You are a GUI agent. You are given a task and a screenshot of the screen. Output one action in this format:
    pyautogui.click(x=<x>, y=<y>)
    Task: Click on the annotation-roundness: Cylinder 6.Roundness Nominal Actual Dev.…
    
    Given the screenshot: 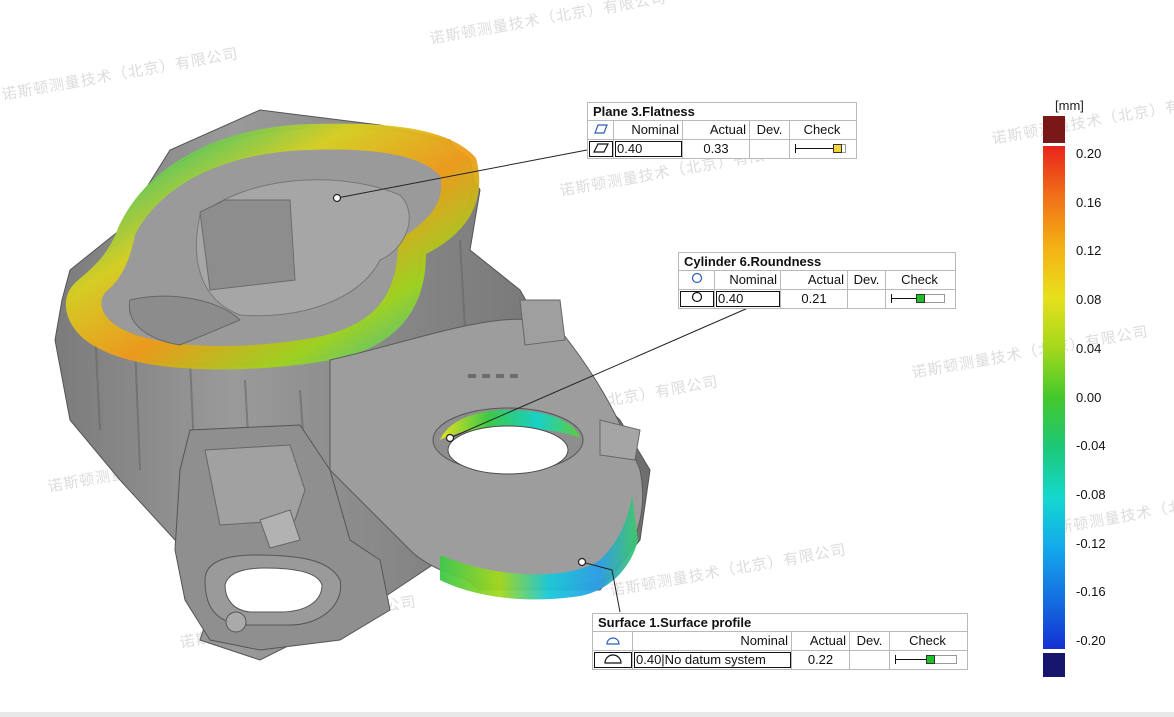 What is the action you would take?
    pyautogui.click(x=817, y=280)
    